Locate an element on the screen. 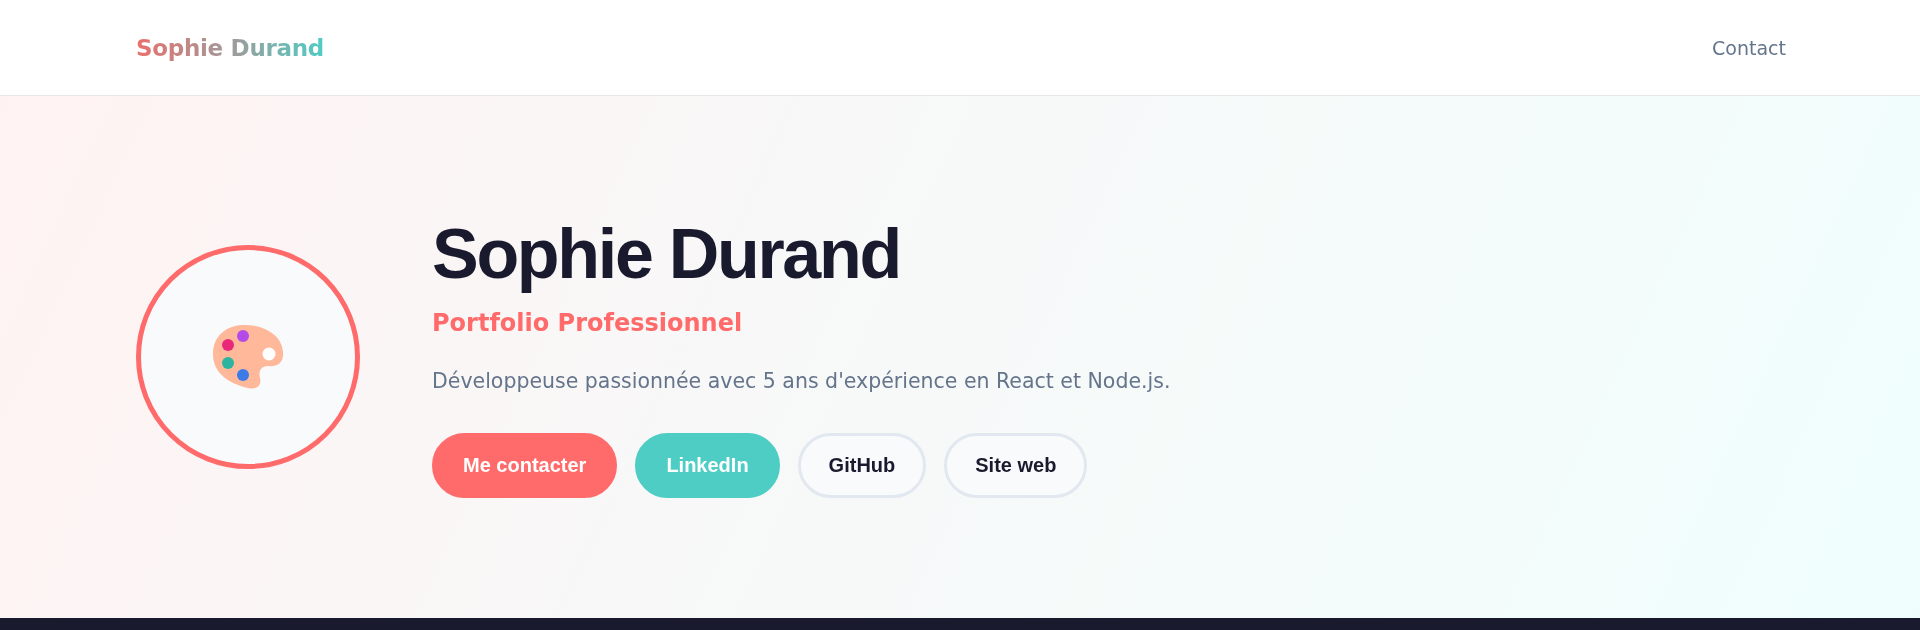  outline-button: GitHub is located at coordinates (862, 465).